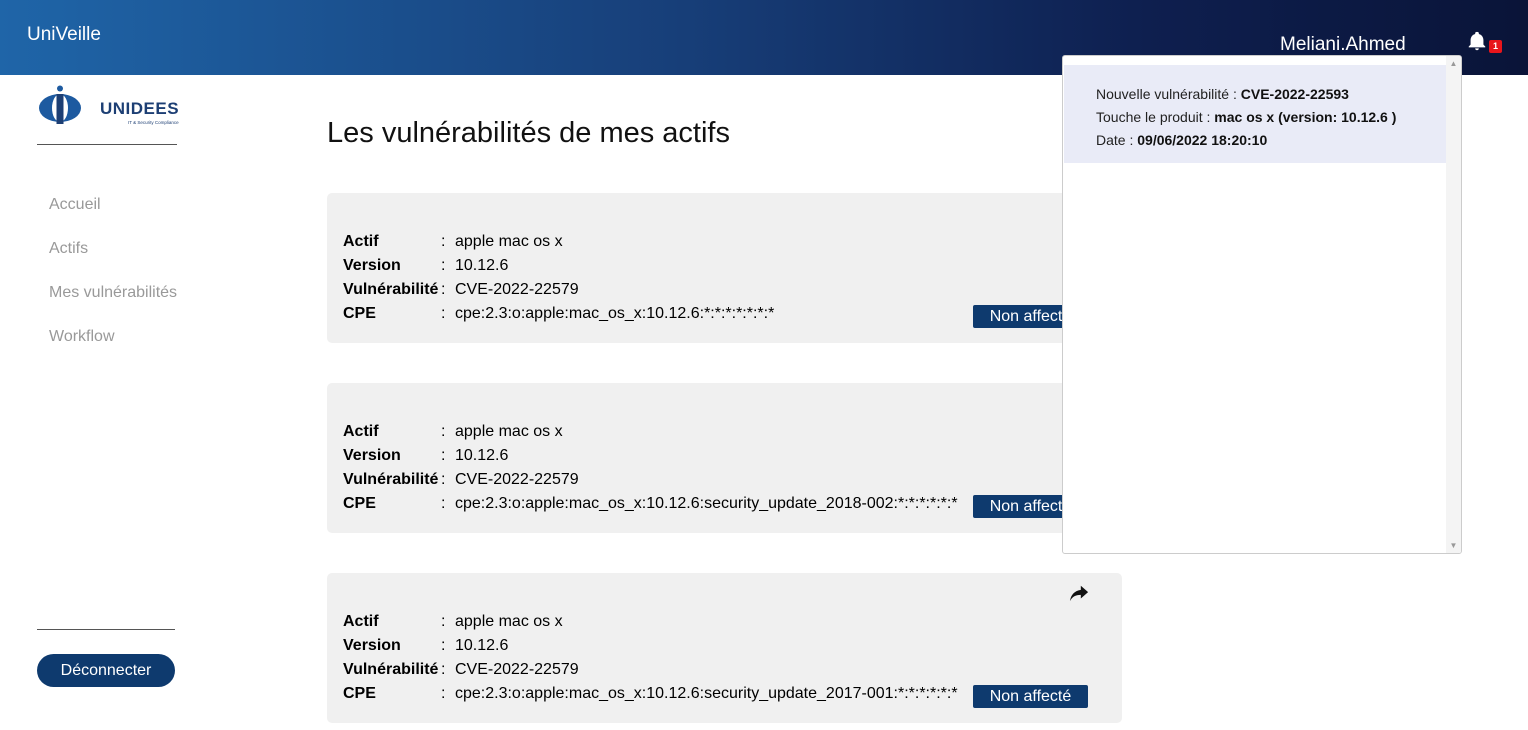 The image size is (1528, 730). Describe the element at coordinates (106, 670) in the screenshot. I see `logout-button: Déconnecter` at that location.